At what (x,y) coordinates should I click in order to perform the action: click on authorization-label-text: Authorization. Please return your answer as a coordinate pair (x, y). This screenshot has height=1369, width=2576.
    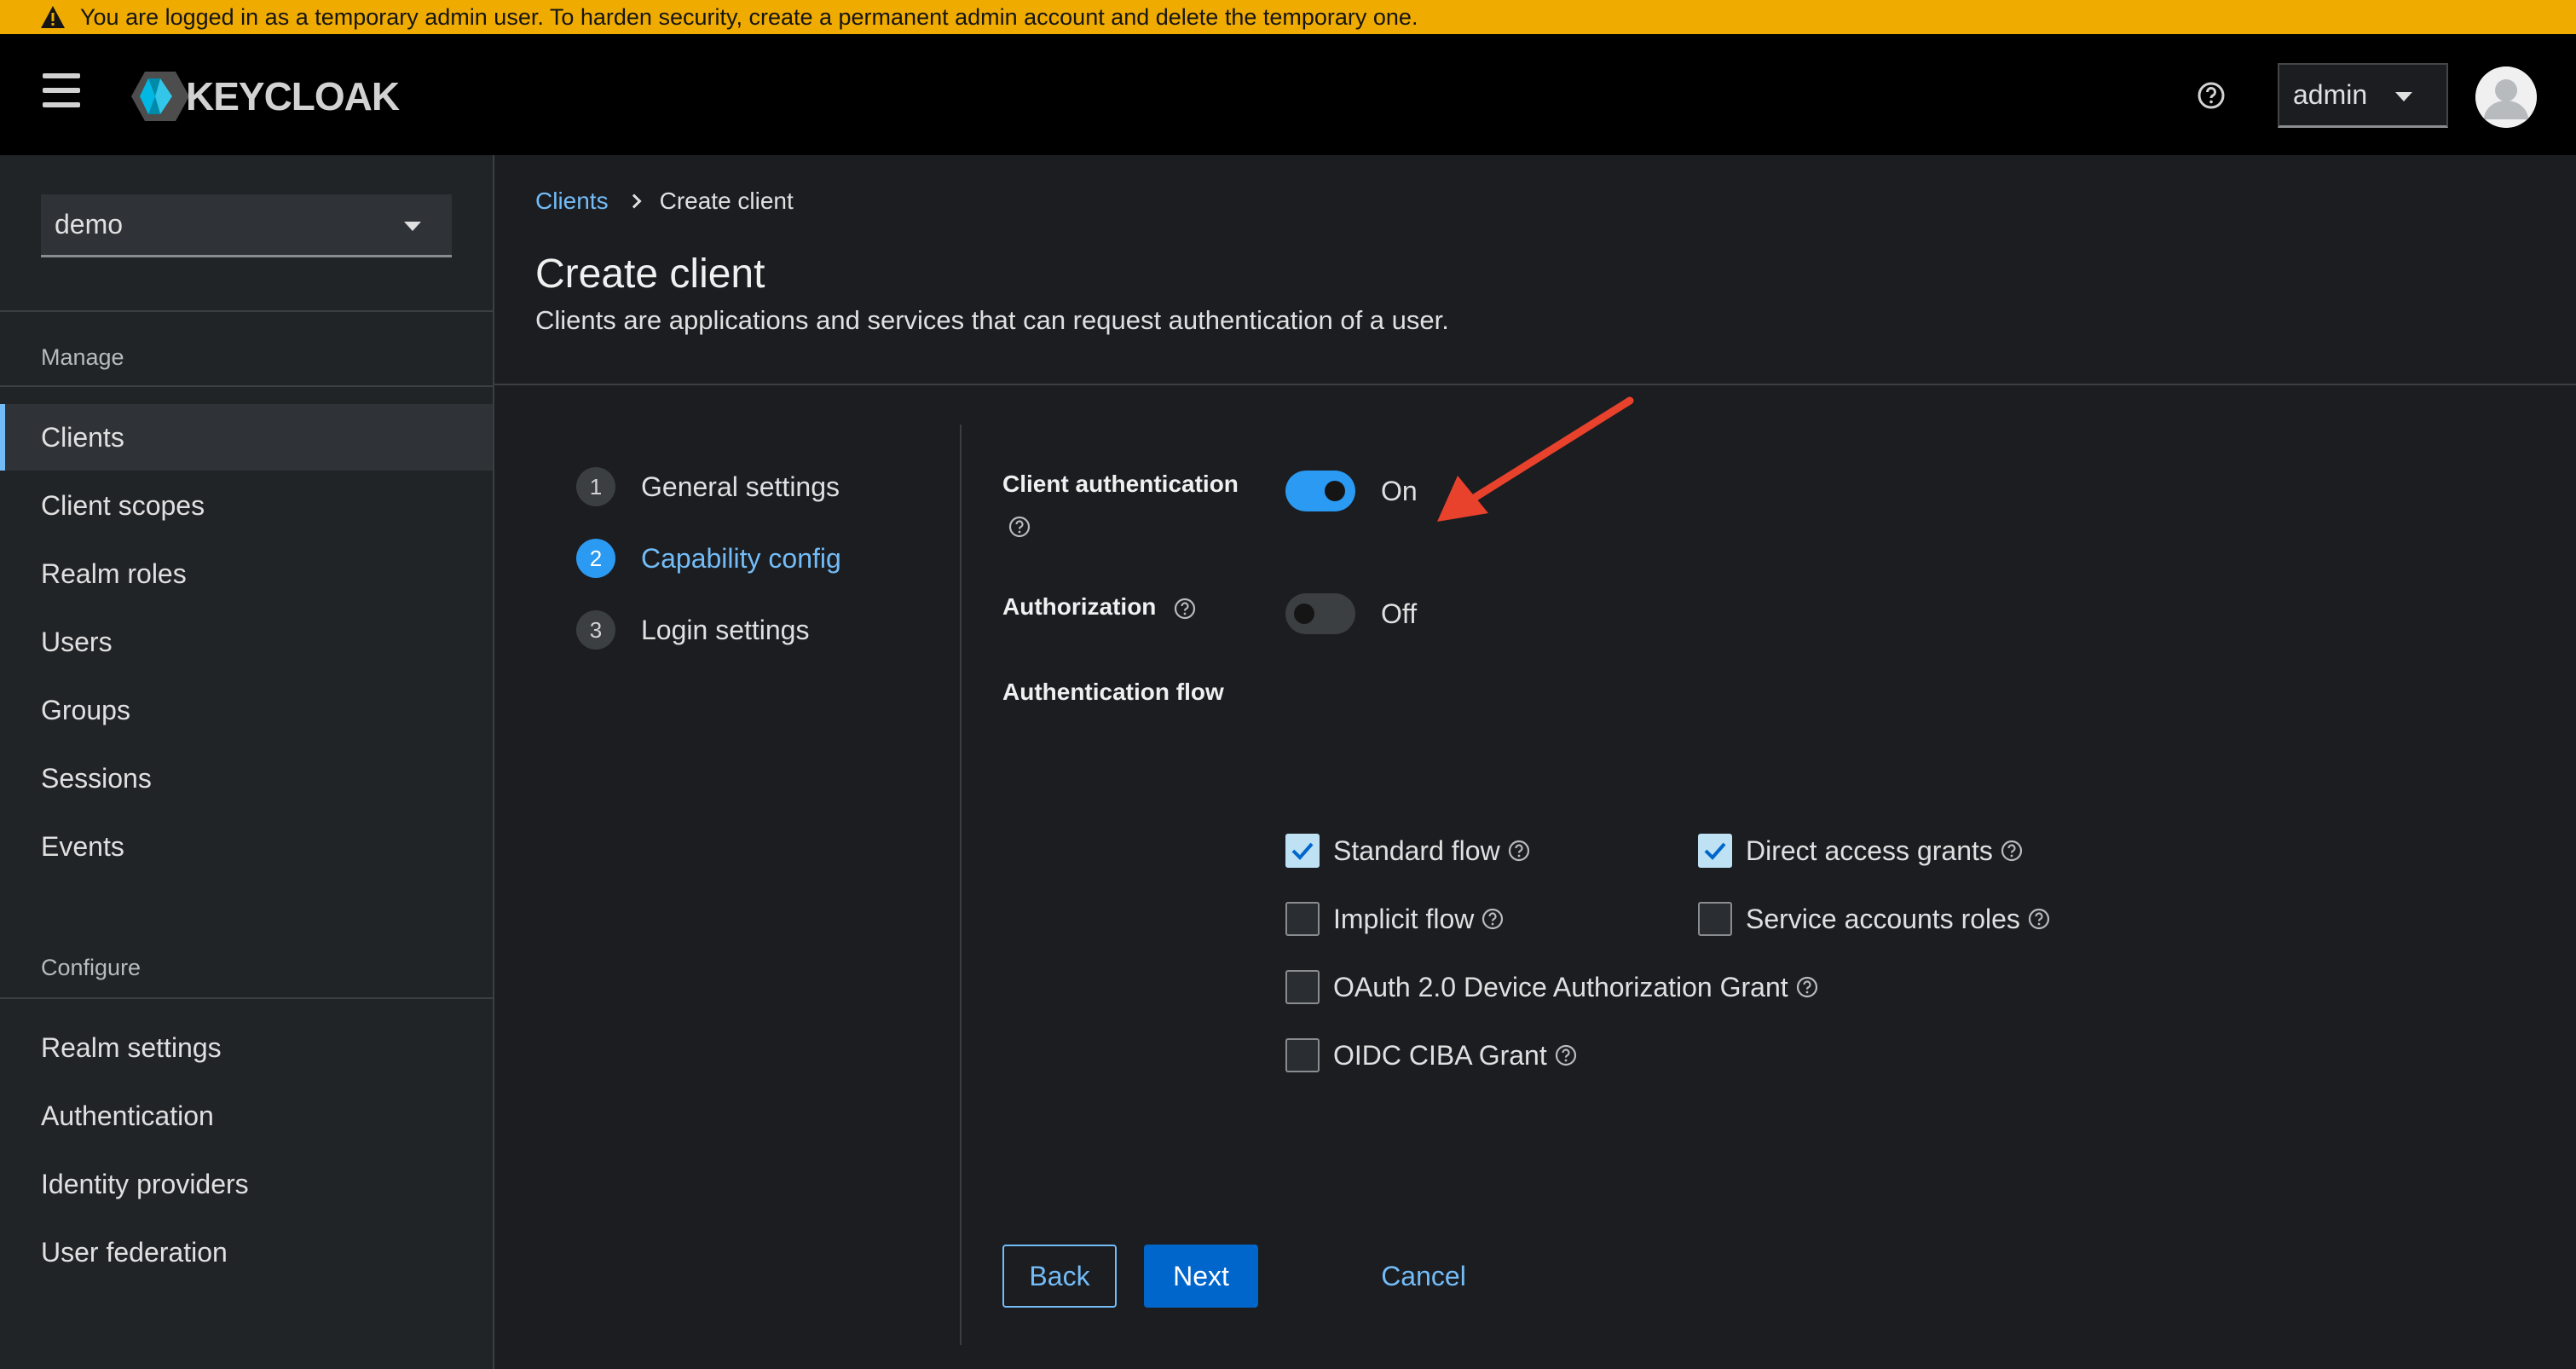
    Looking at the image, I should click on (1079, 606).